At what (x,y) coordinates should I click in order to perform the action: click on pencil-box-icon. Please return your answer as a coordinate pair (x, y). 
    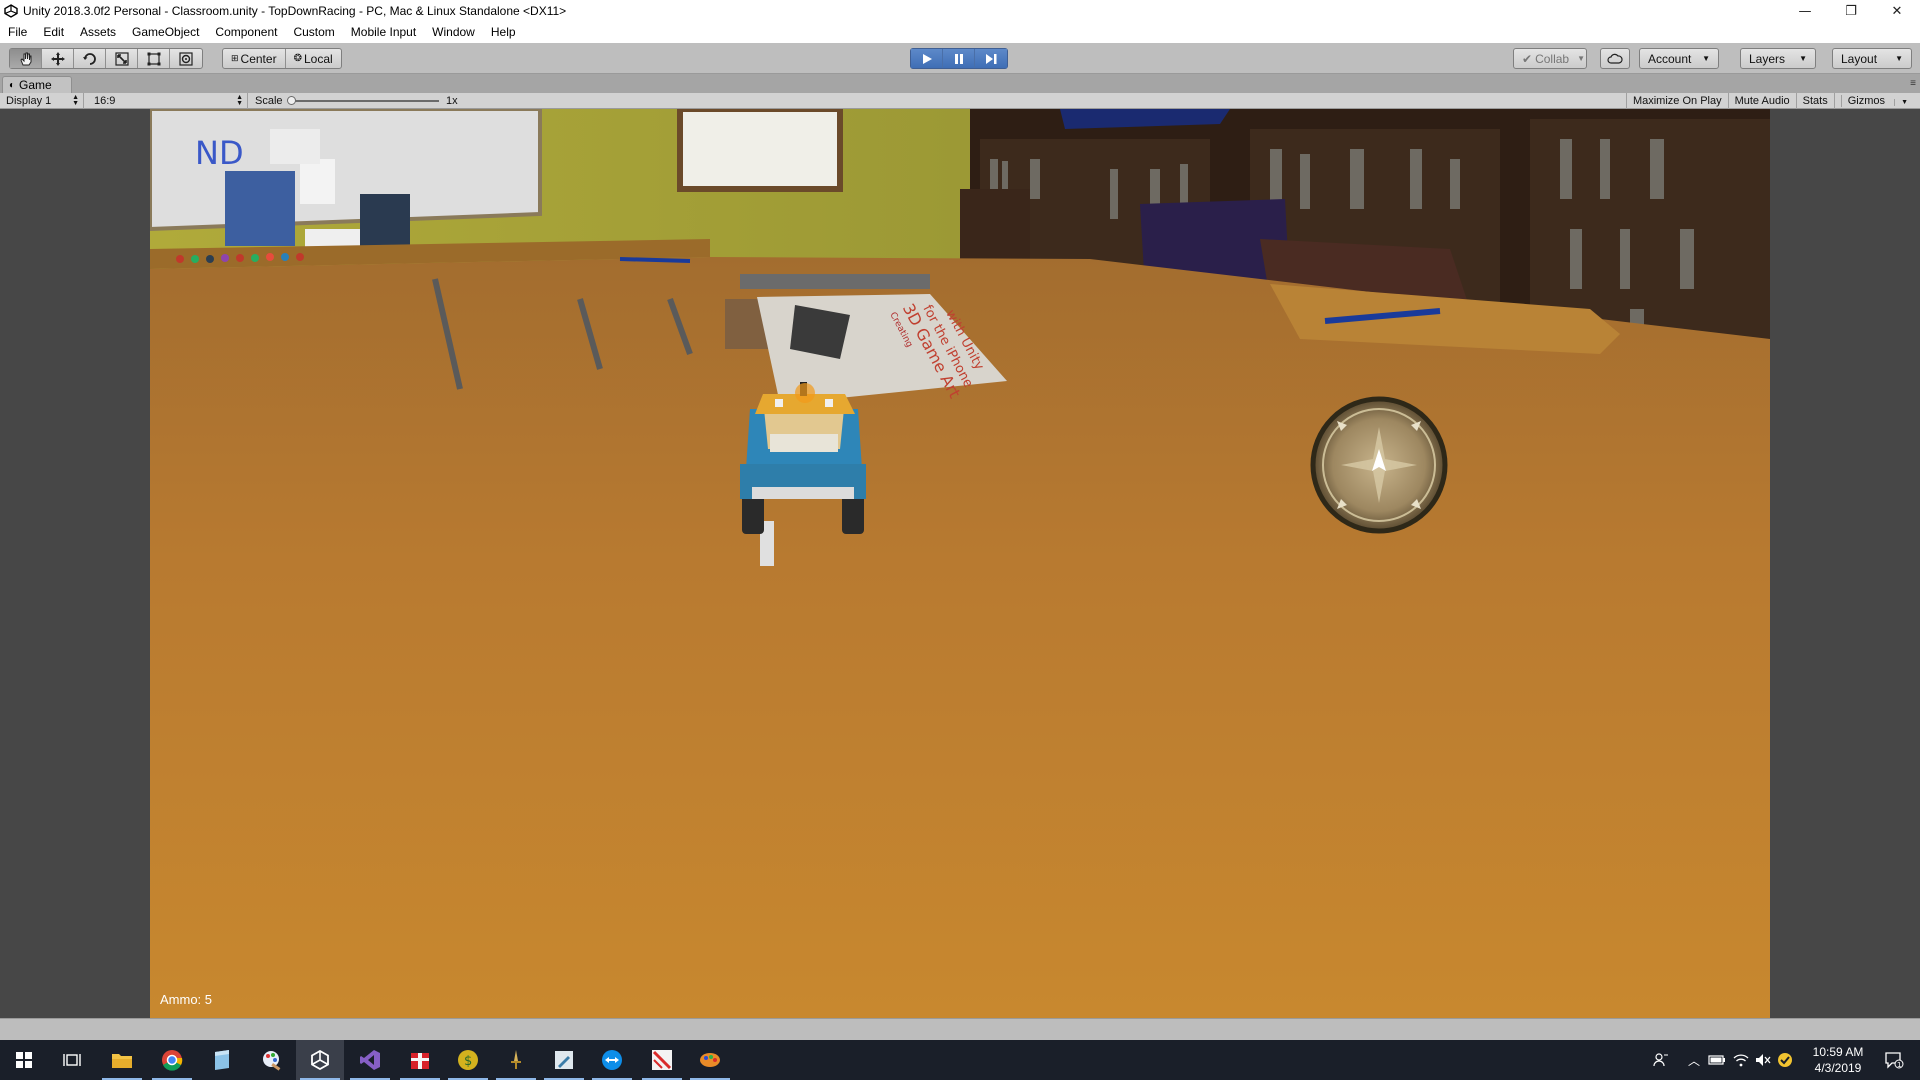
    Looking at the image, I should click on (564, 1060).